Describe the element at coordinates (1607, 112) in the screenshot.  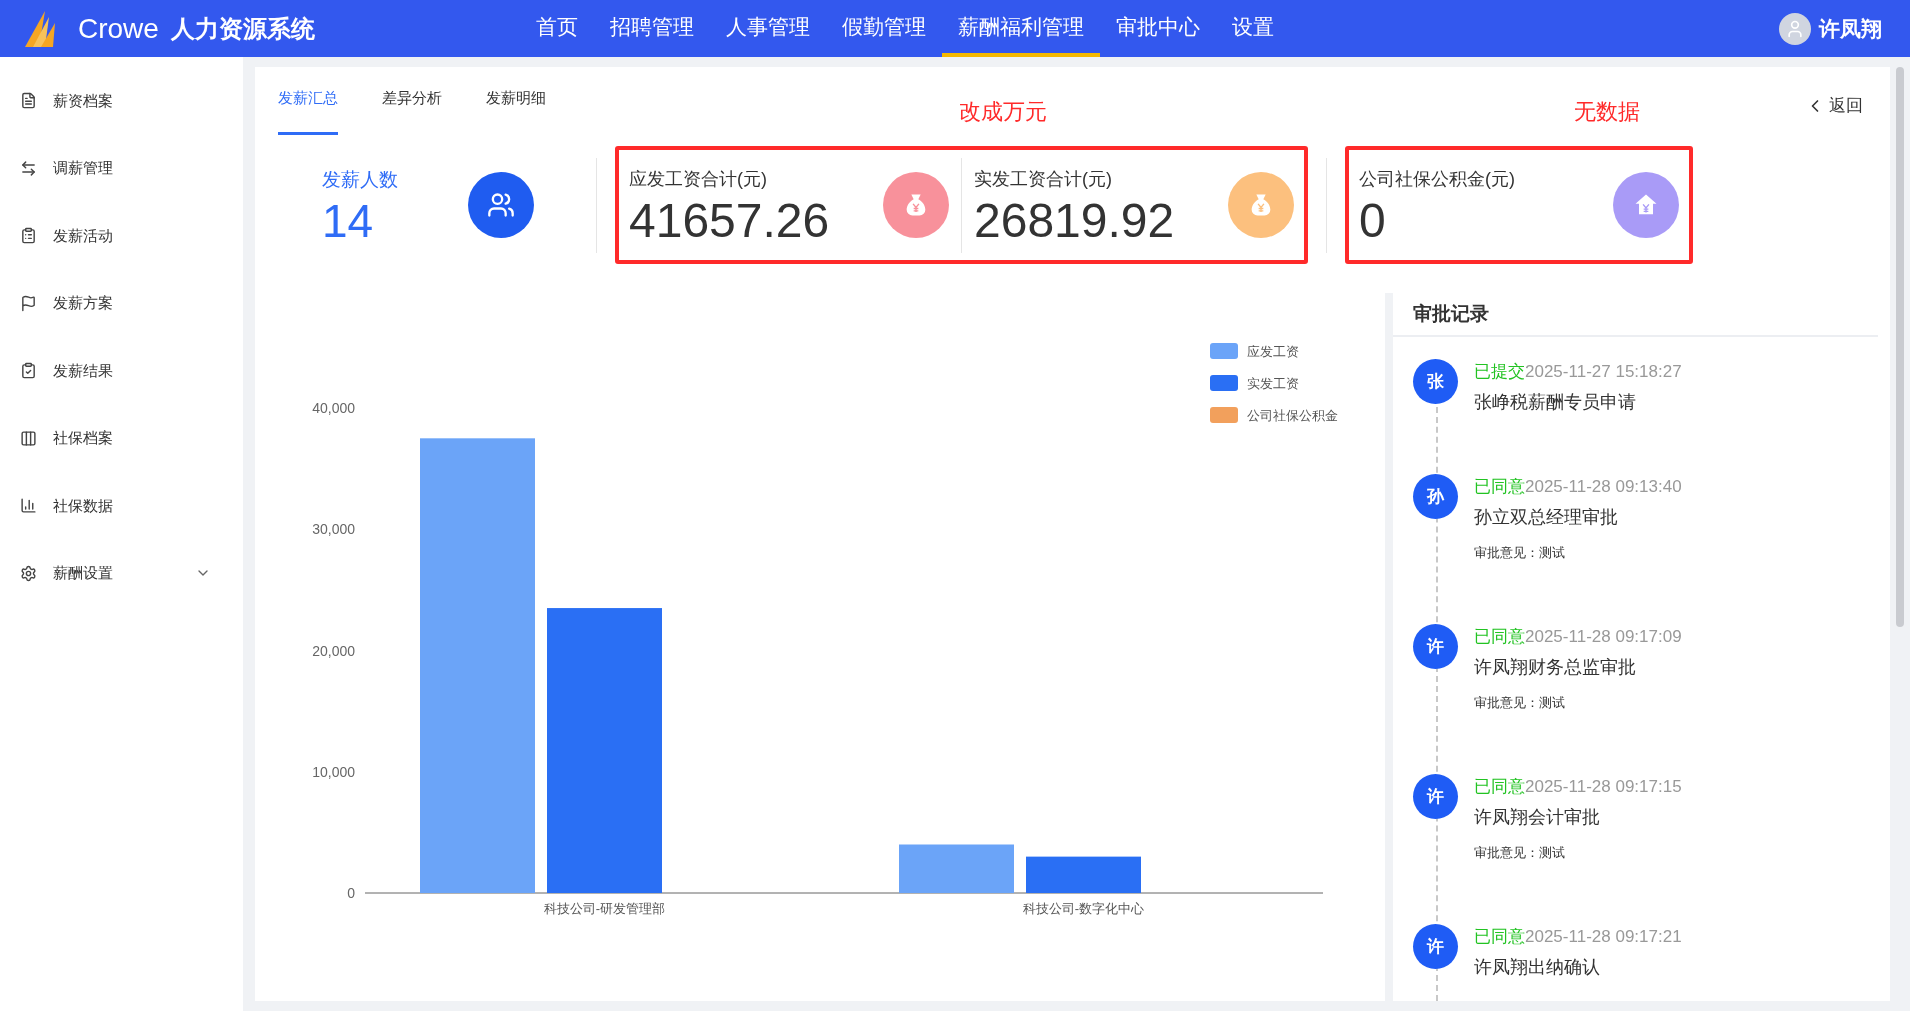
I see `annotation-note: 无数据` at that location.